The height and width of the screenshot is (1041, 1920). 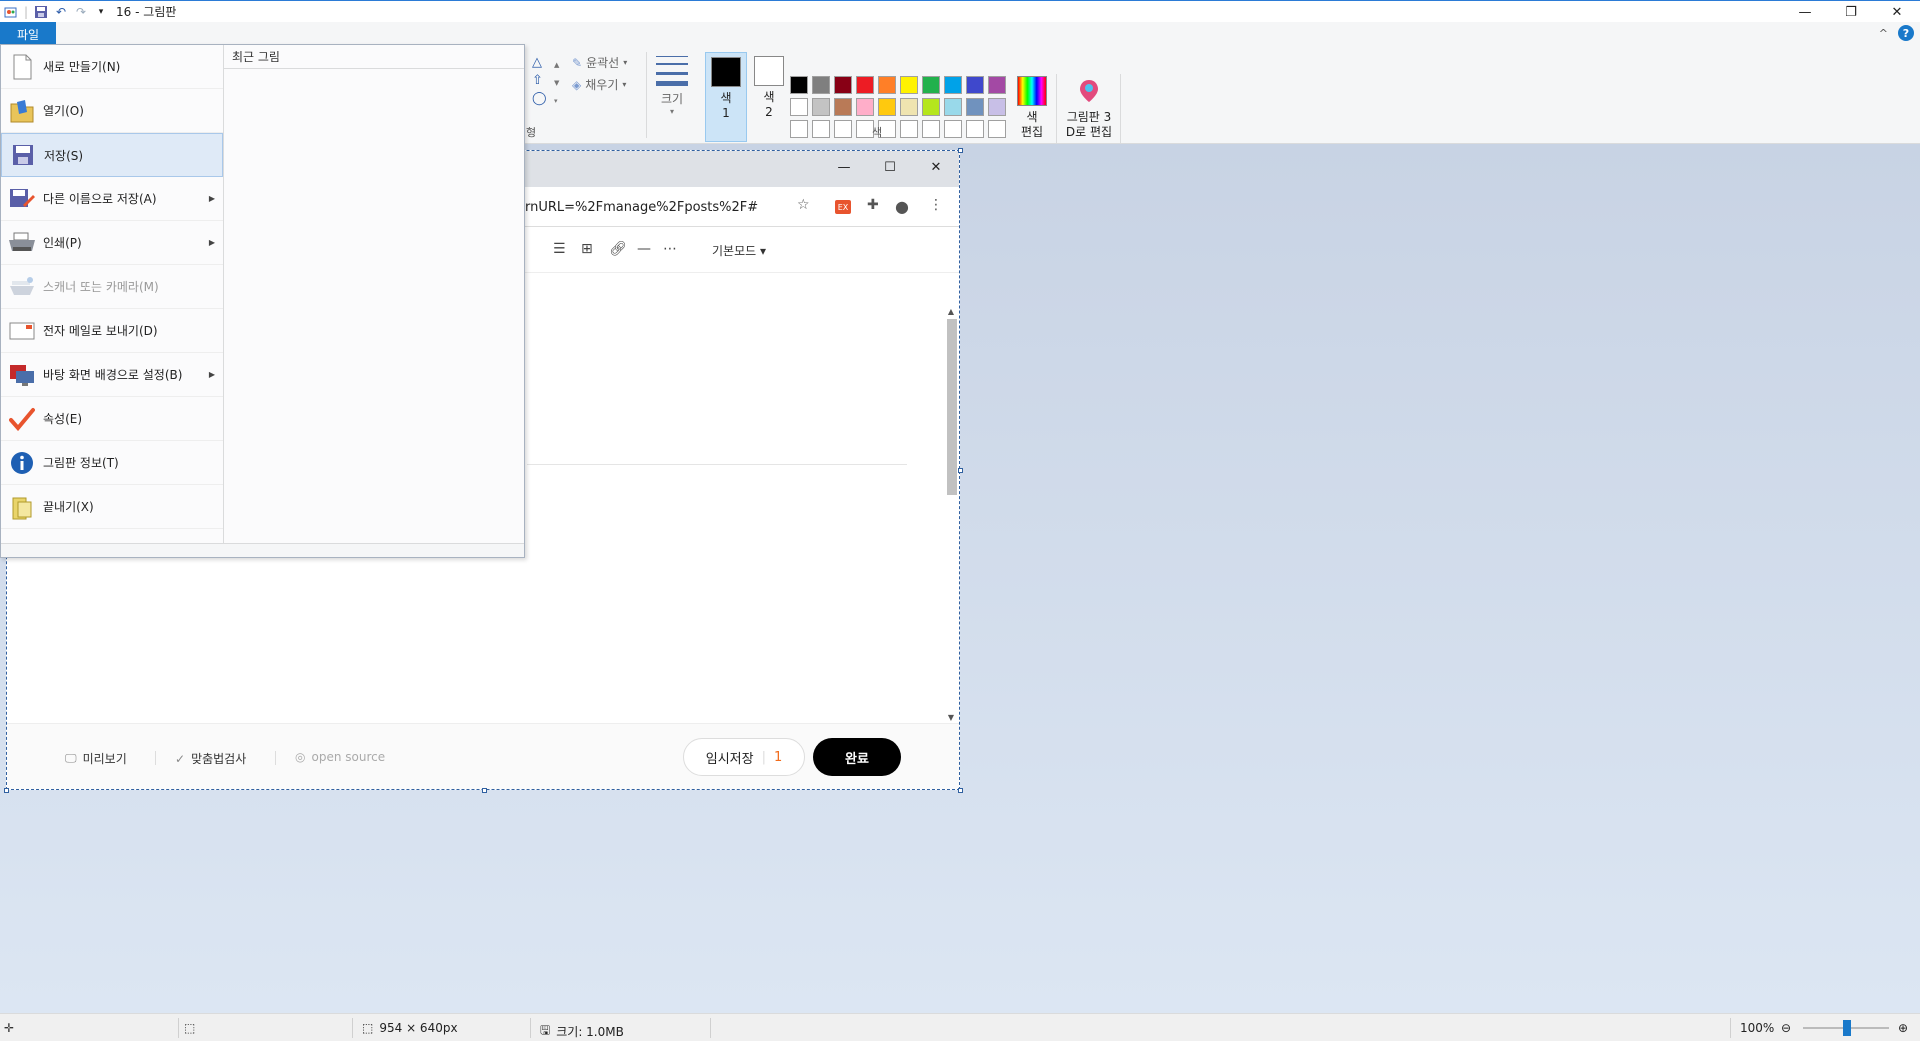 What do you see at coordinates (1032, 108) in the screenshot?
I see `edit-colors-button: 색 편집` at bounding box center [1032, 108].